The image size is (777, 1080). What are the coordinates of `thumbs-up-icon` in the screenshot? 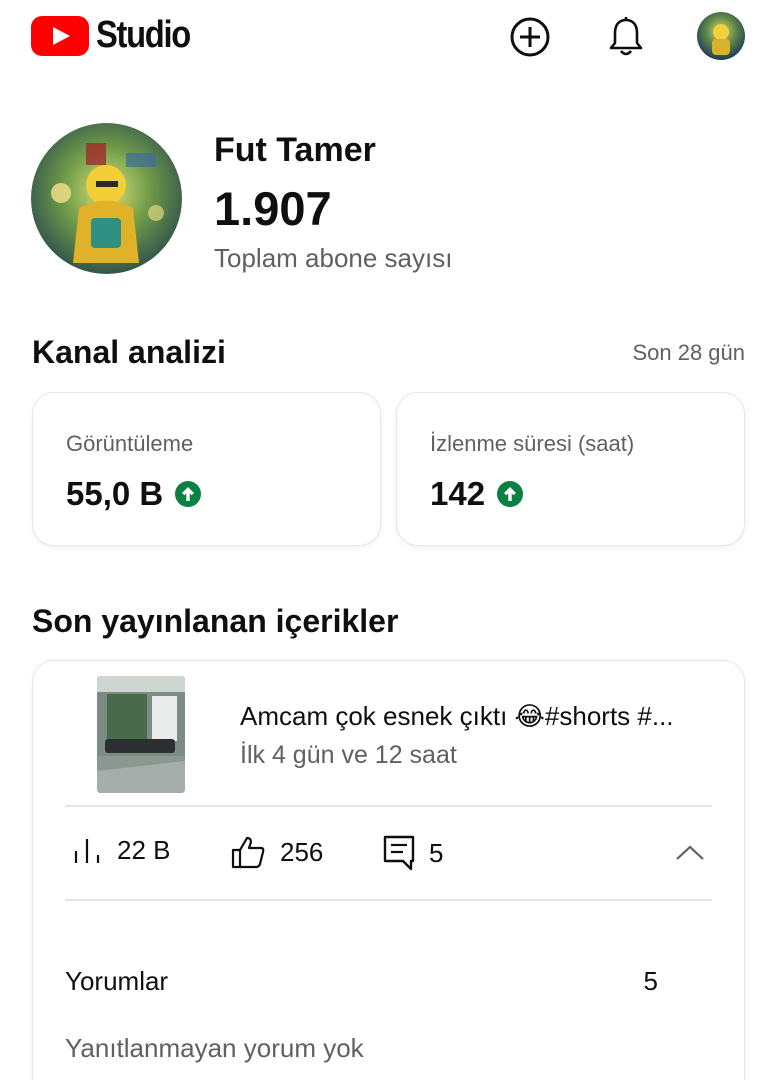 It's located at (248, 852).